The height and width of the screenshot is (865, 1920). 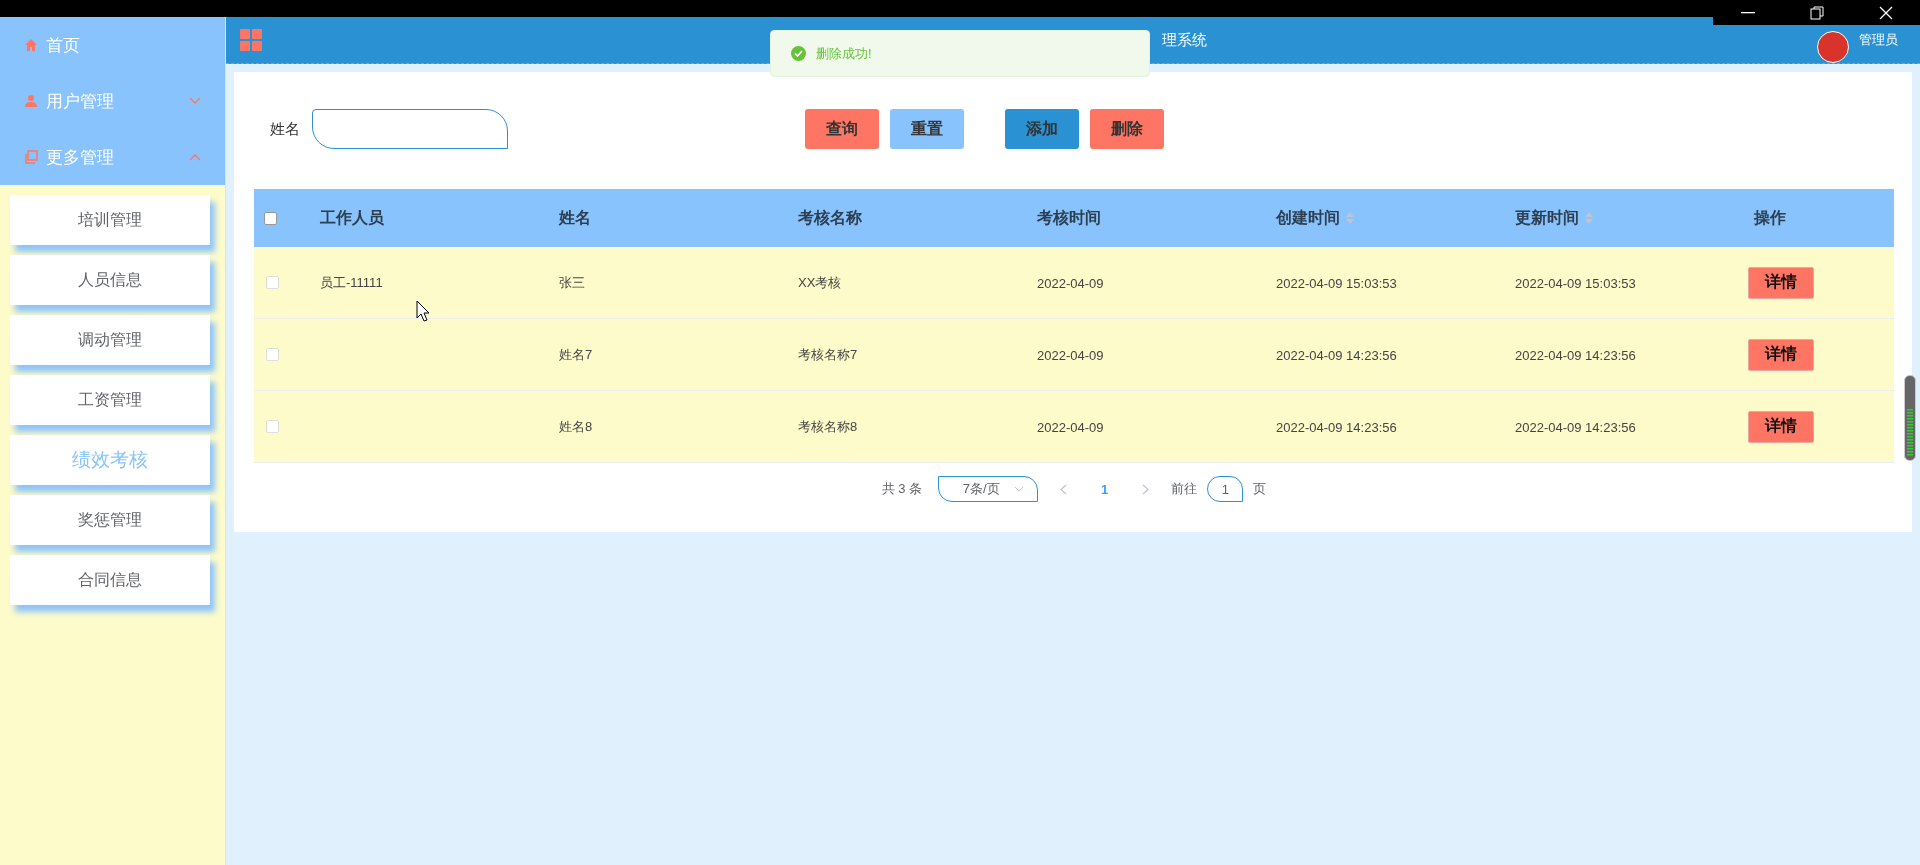 What do you see at coordinates (410, 129) in the screenshot?
I see `name-input-field` at bounding box center [410, 129].